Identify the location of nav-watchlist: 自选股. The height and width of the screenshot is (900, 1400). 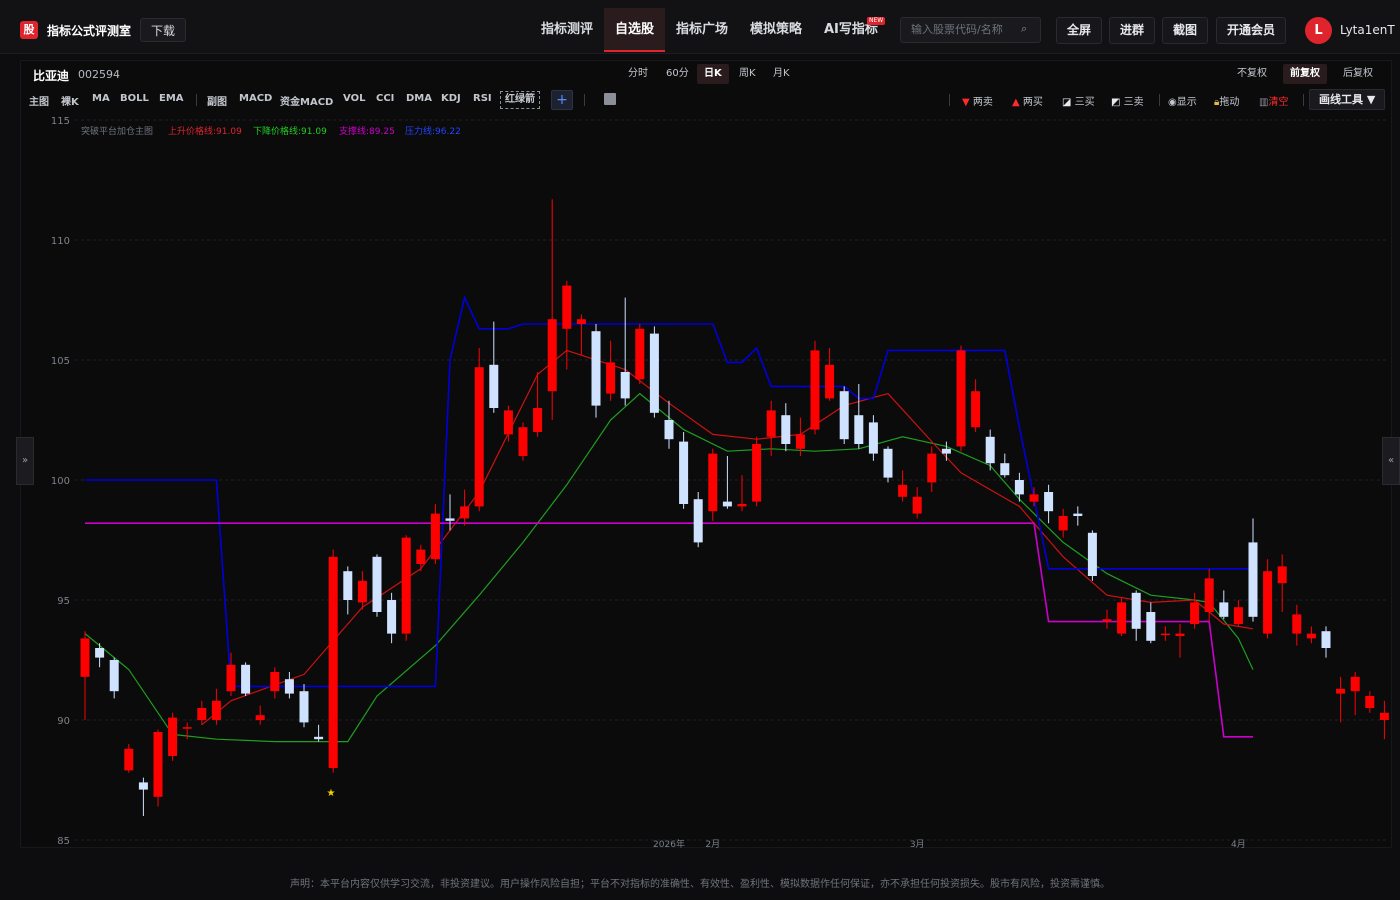
(635, 30).